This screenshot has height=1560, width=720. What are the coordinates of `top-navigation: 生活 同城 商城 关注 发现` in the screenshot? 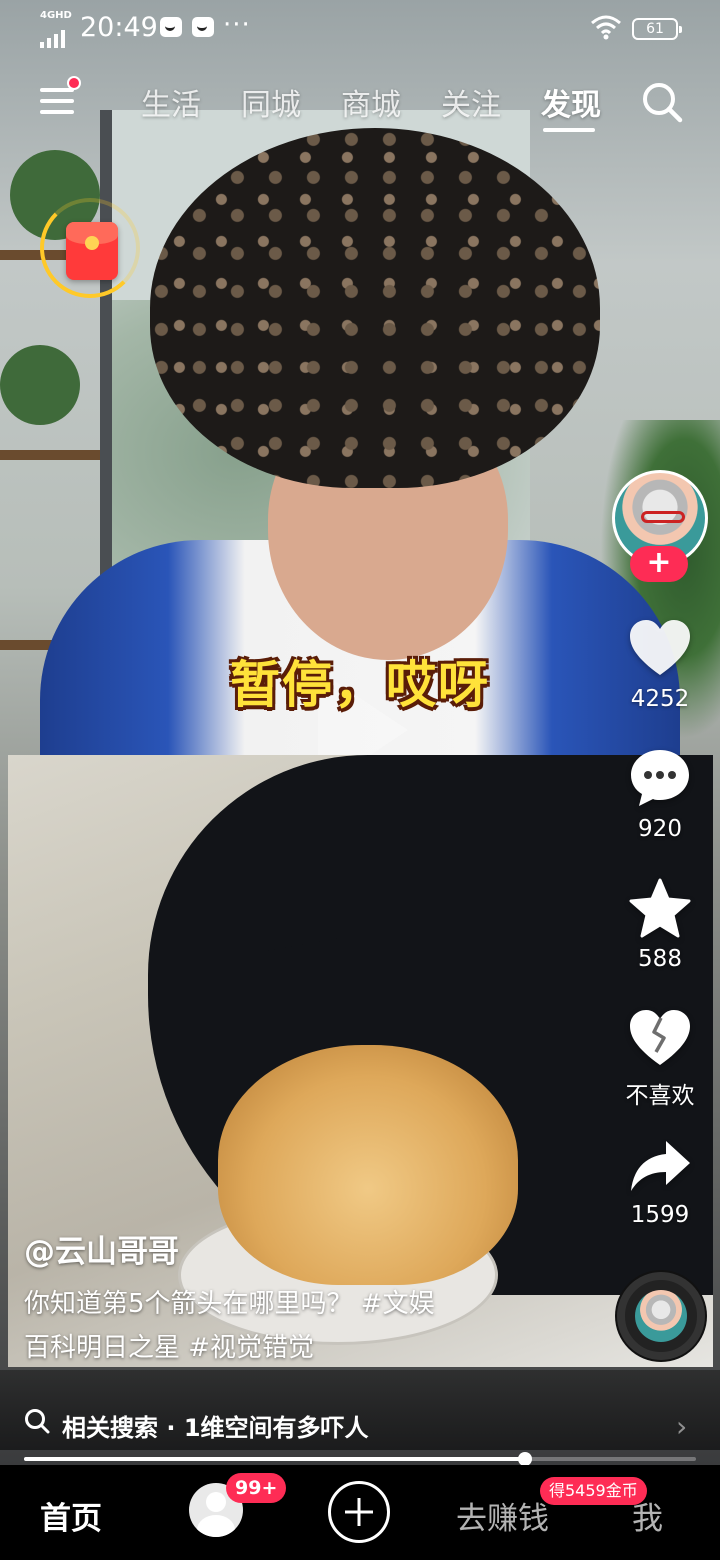 It's located at (360, 101).